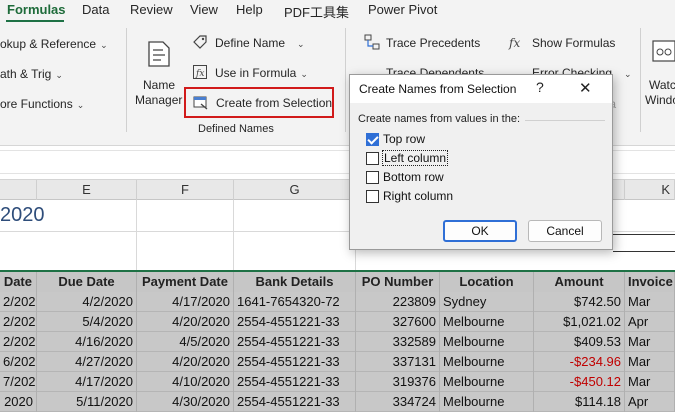 This screenshot has width=675, height=412. What do you see at coordinates (54, 44) in the screenshot?
I see `lookup-reference-button: okup & Reference ⌄` at bounding box center [54, 44].